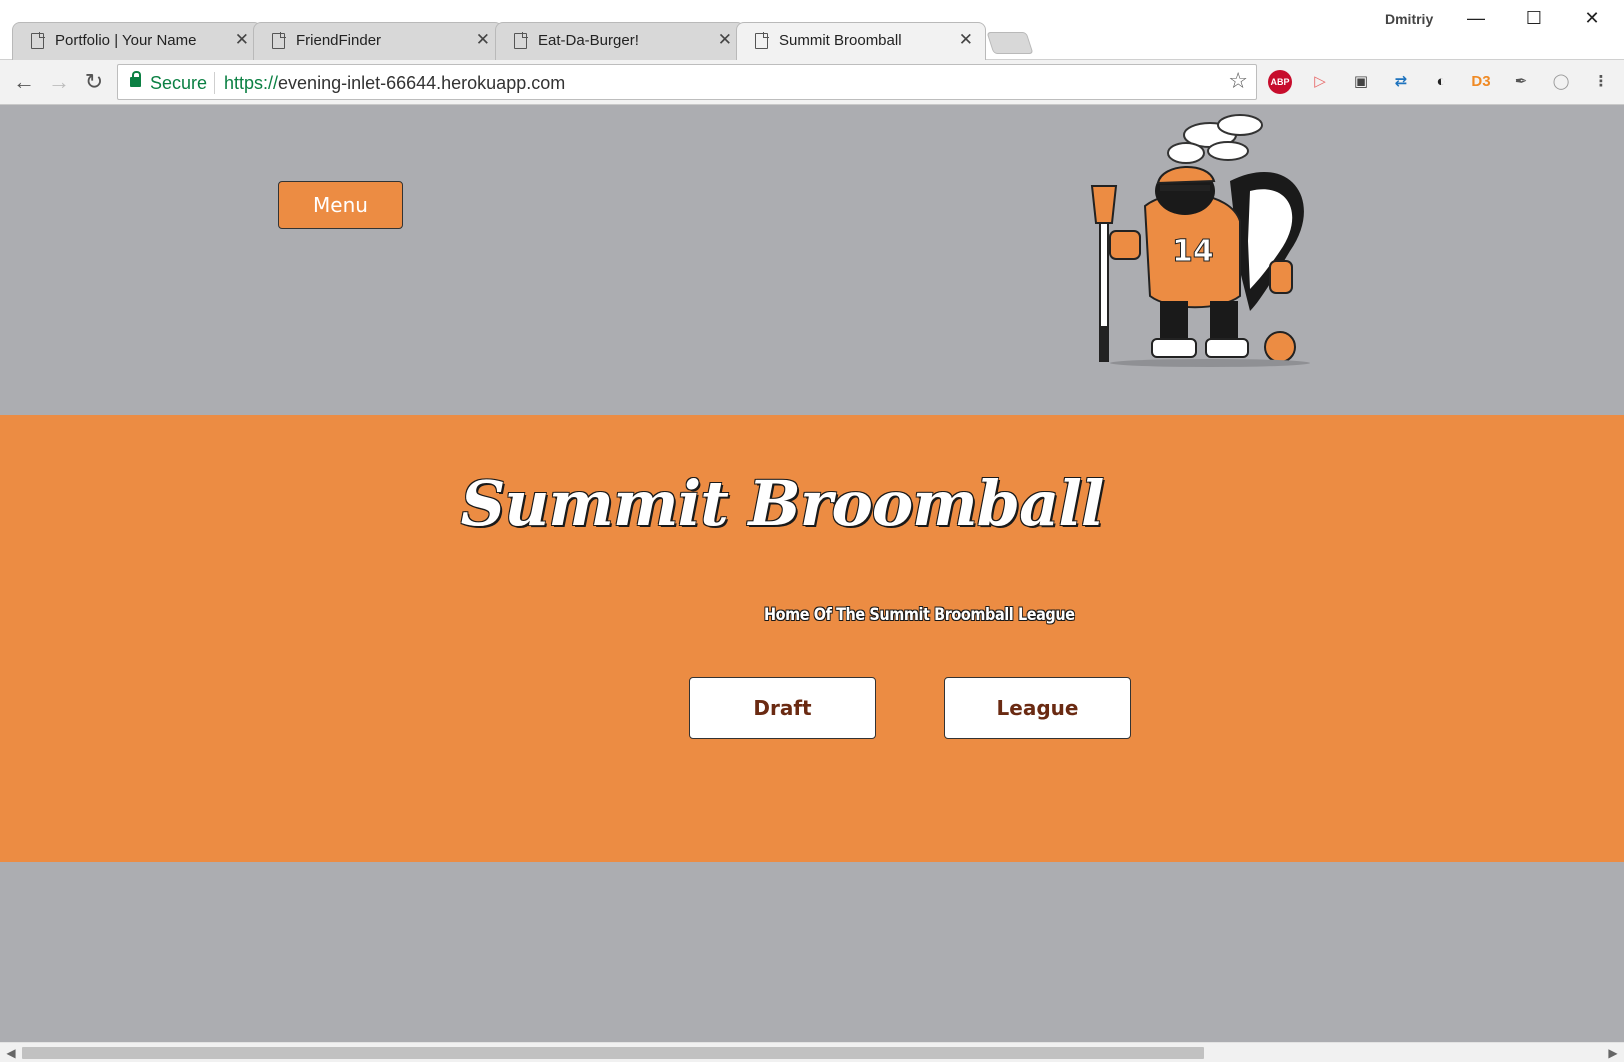 Image resolution: width=1624 pixels, height=1062 pixels. I want to click on sync-arrows-icon: ⇄, so click(1401, 82).